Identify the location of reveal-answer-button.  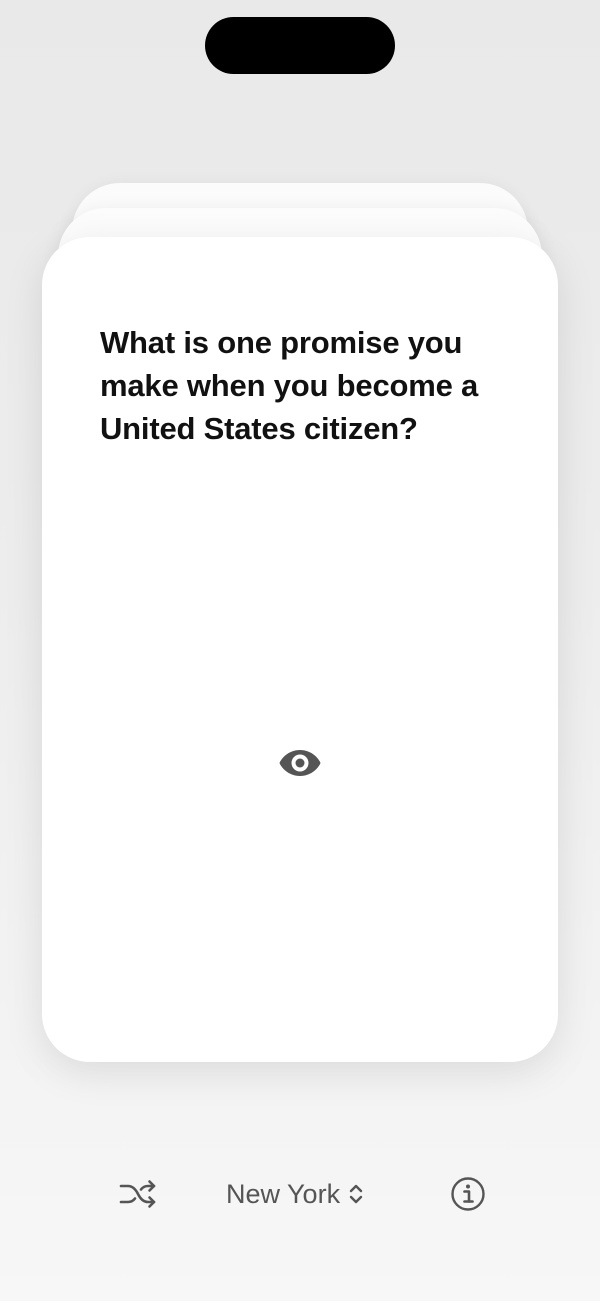
(300, 763).